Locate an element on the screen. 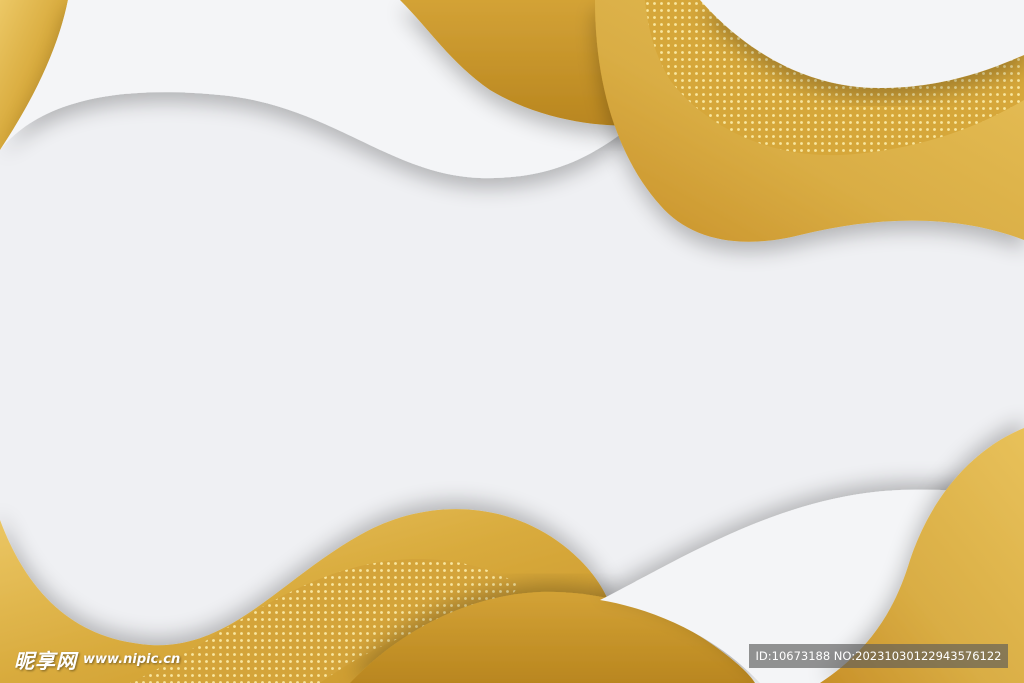 Image resolution: width=1024 pixels, height=683 pixels. watermark-logo: 昵享网 www.nipic.cn is located at coordinates (97, 659).